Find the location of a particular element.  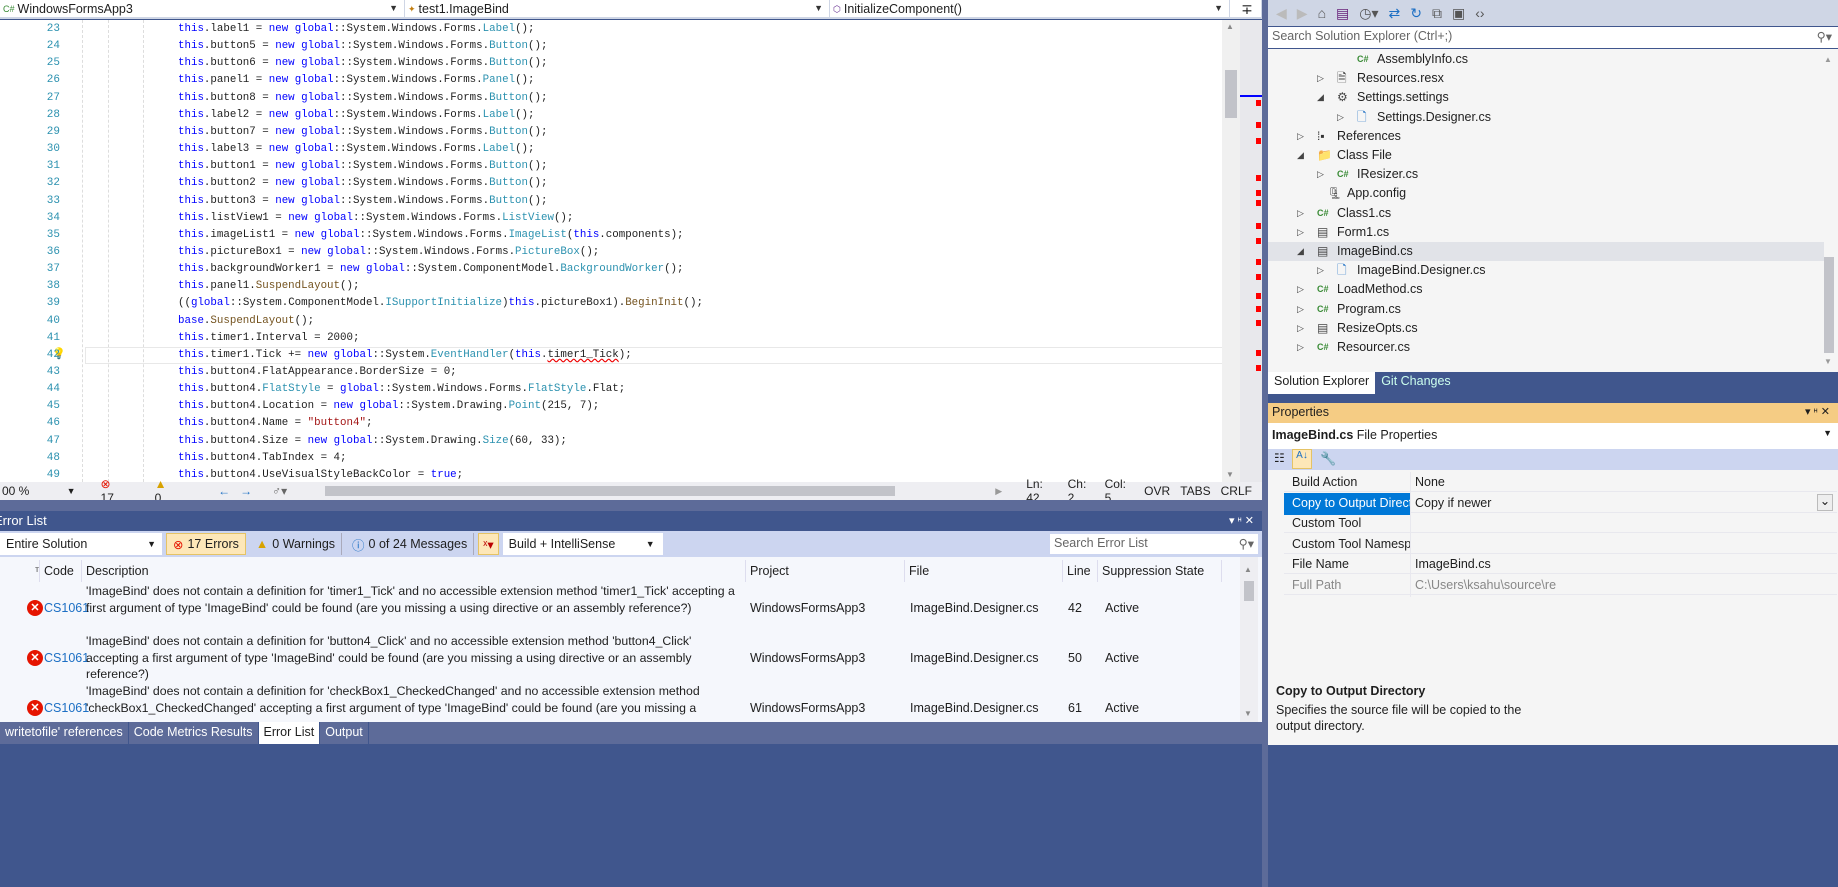

warnings-filter-button: ▲ 0 Warnings is located at coordinates (296, 544).